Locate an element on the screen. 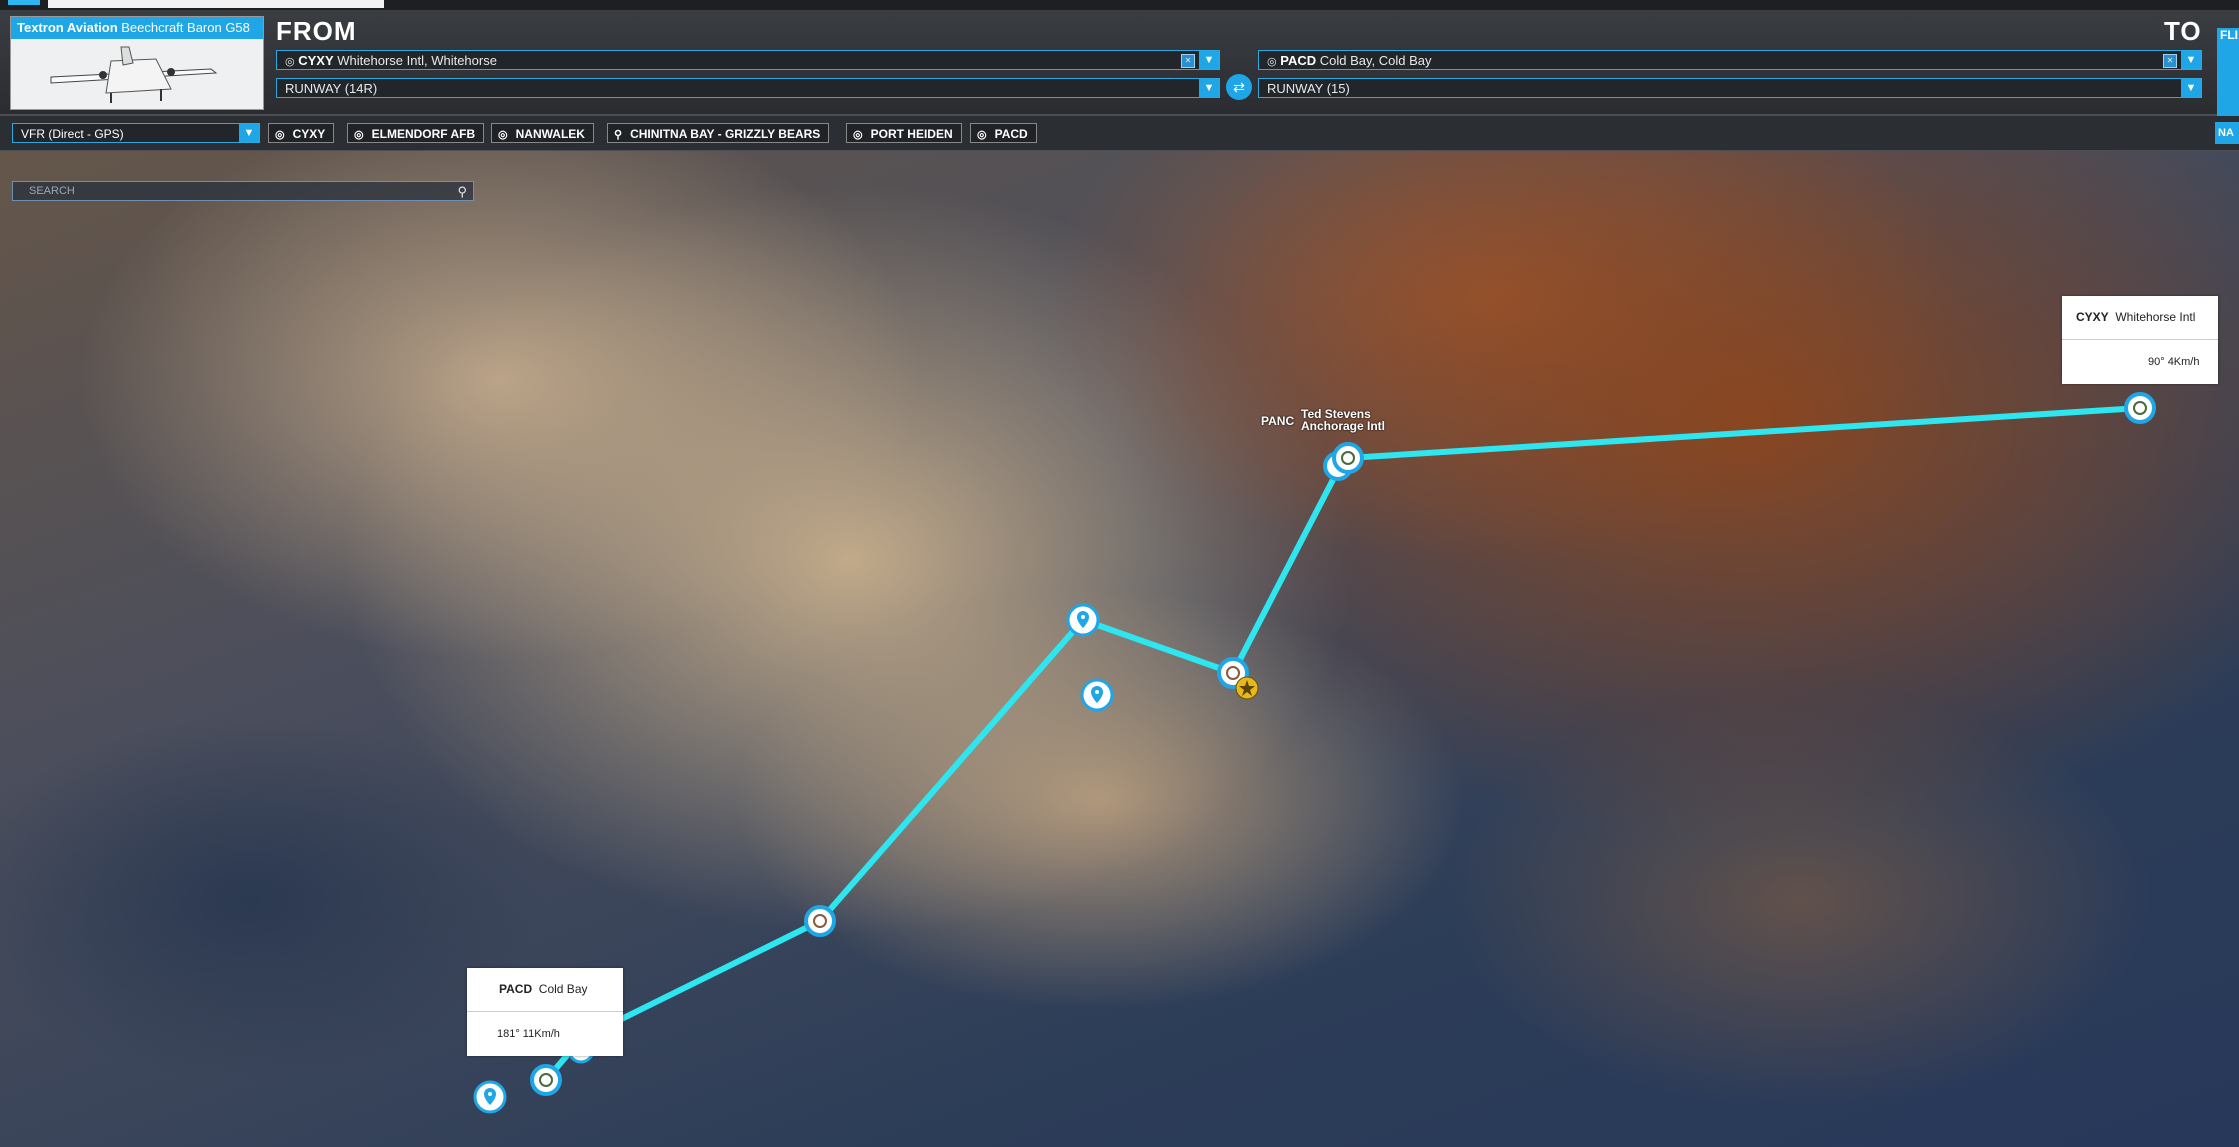 The height and width of the screenshot is (1147, 2239). waypoint-chip: ◎ CYXY is located at coordinates (301, 133).